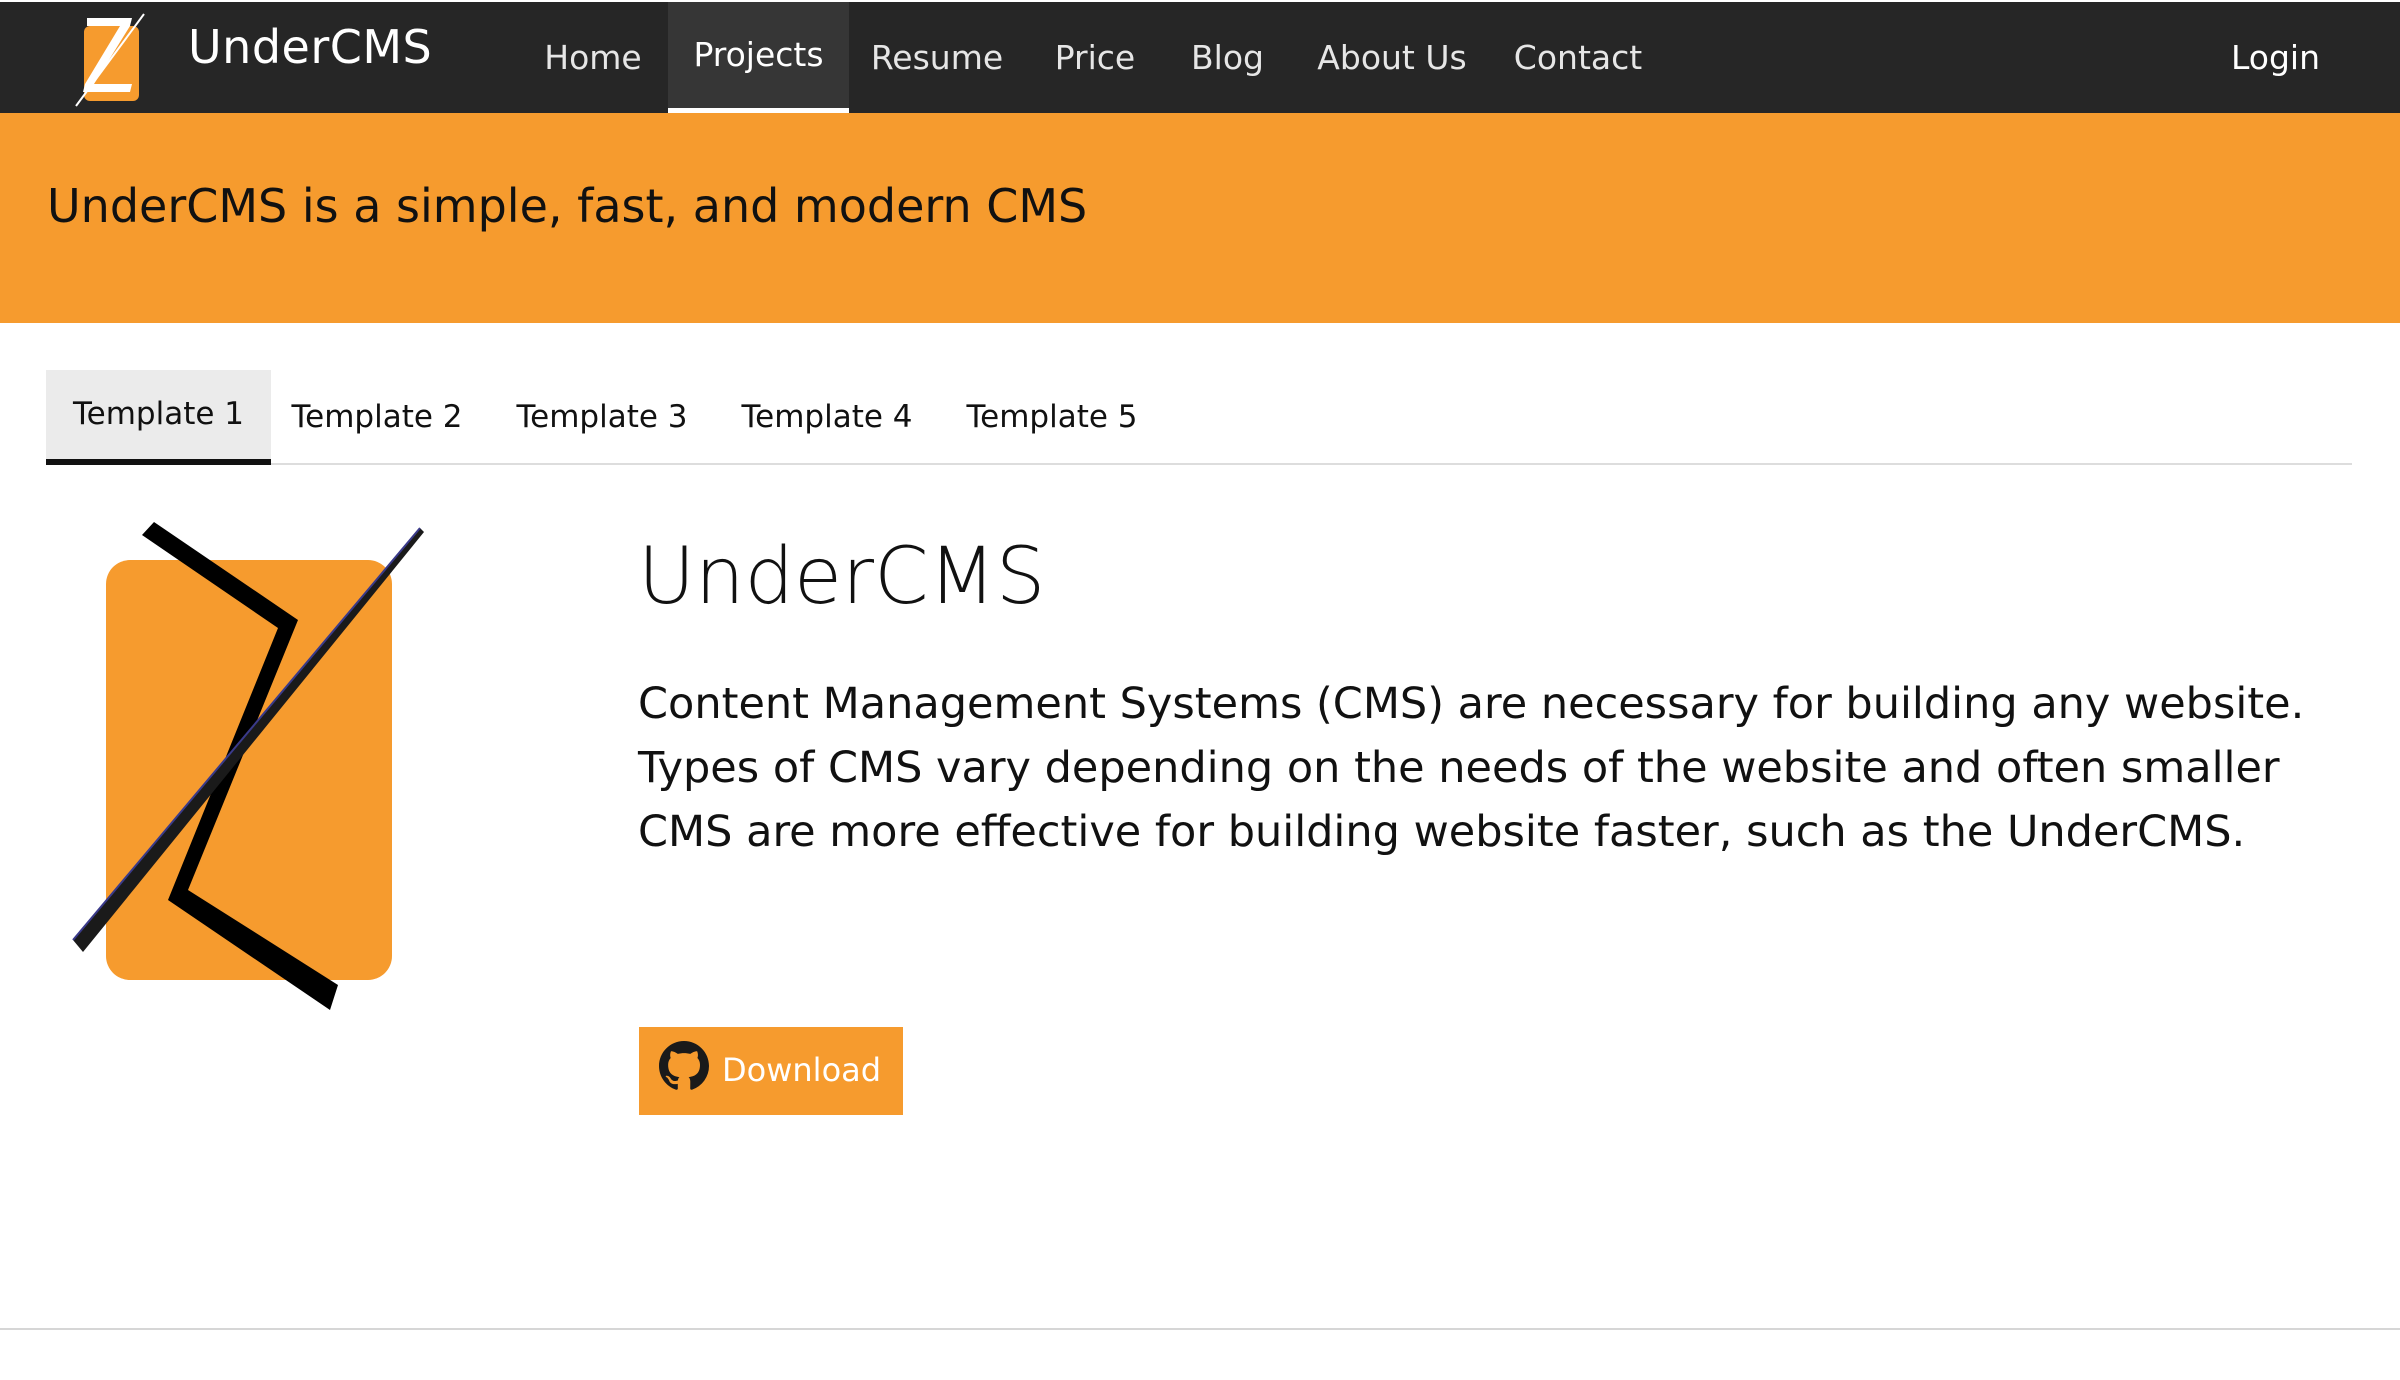 The image size is (2400, 1380). What do you see at coordinates (827, 417) in the screenshot?
I see `tab-template-4: Template 4` at bounding box center [827, 417].